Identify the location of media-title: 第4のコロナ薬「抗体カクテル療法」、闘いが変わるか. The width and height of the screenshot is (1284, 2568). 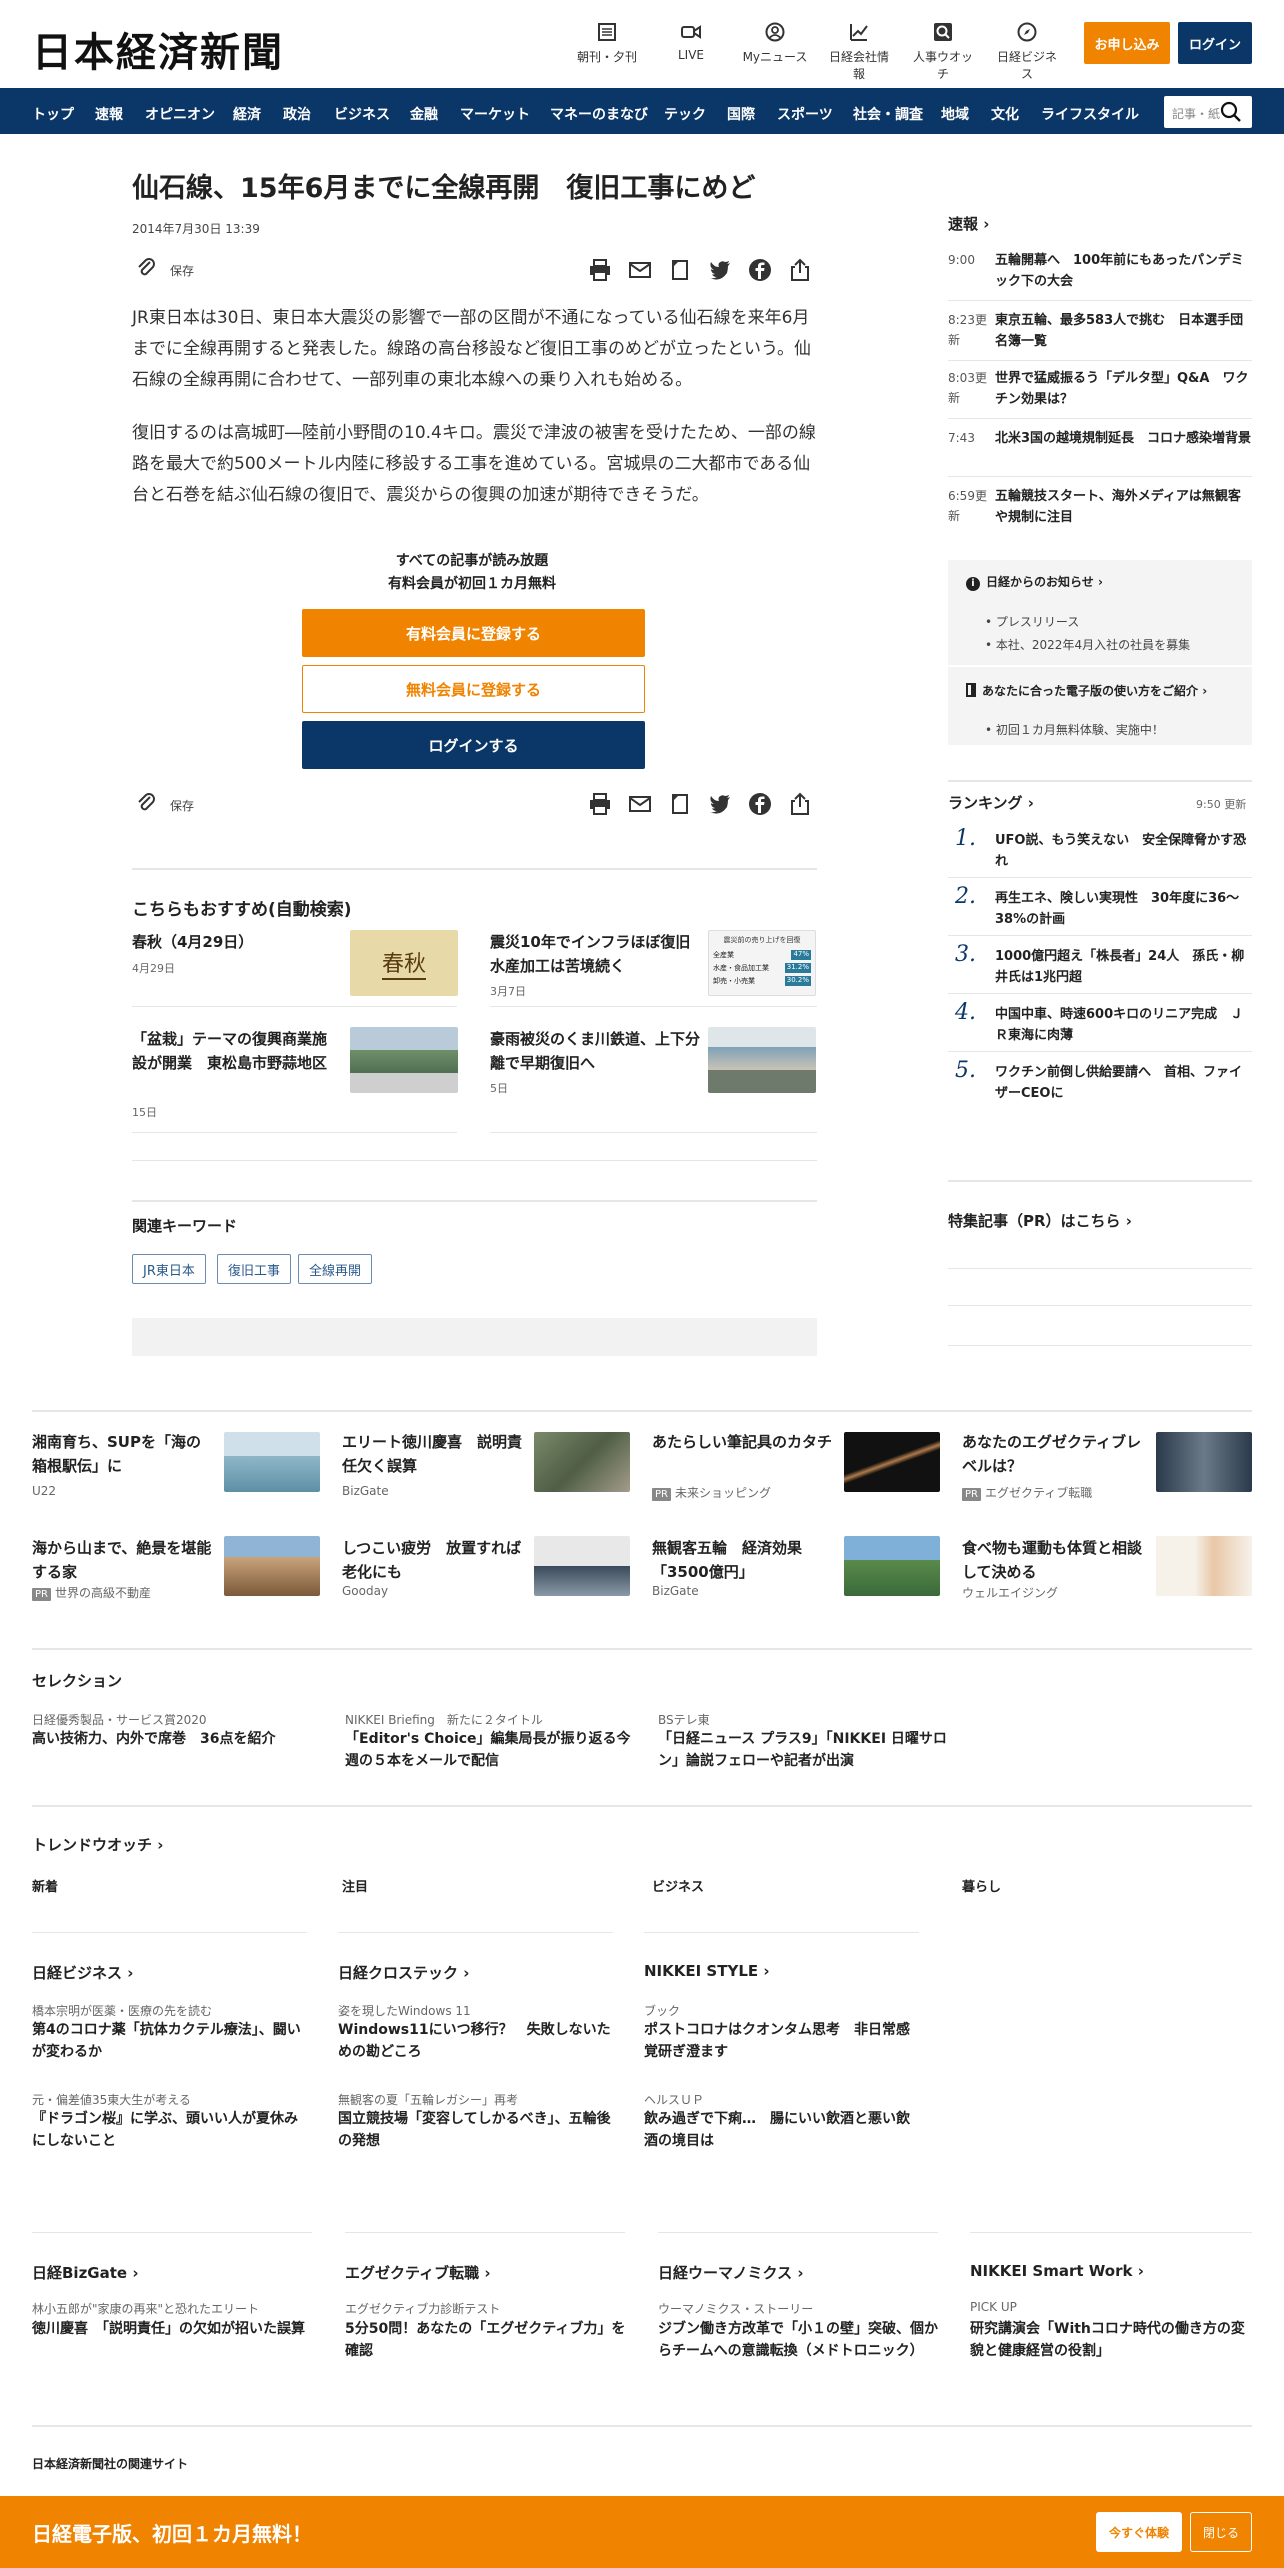
(169, 2041).